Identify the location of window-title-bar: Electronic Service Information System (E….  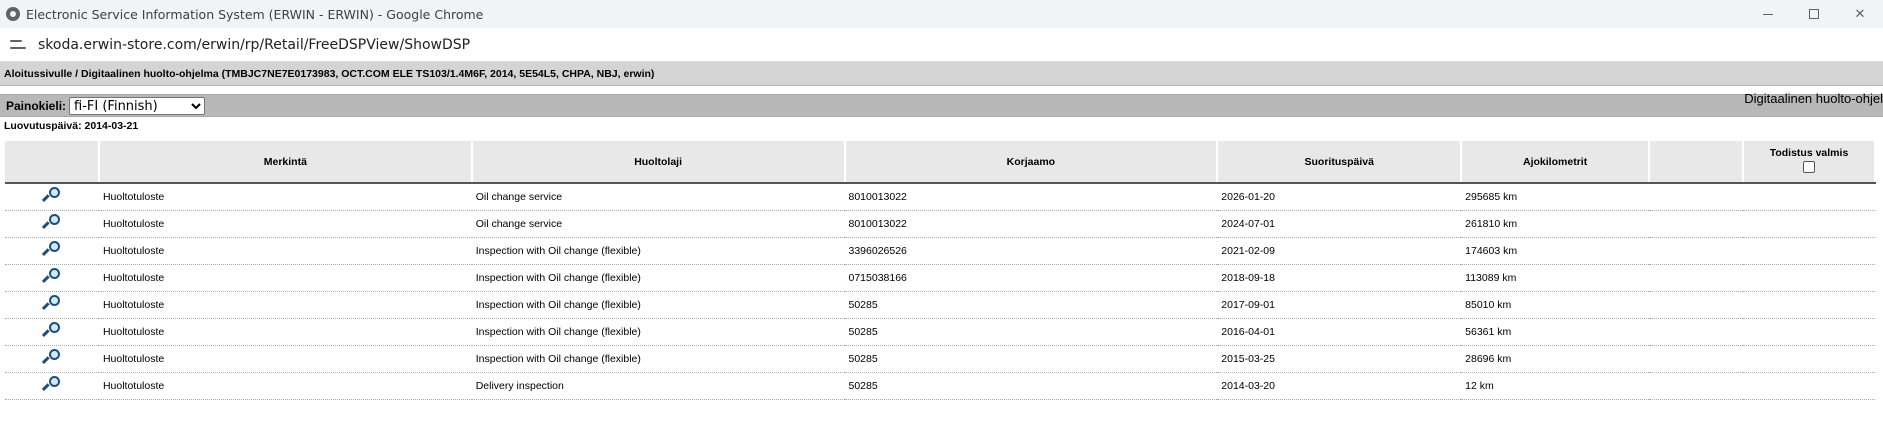
(941, 14).